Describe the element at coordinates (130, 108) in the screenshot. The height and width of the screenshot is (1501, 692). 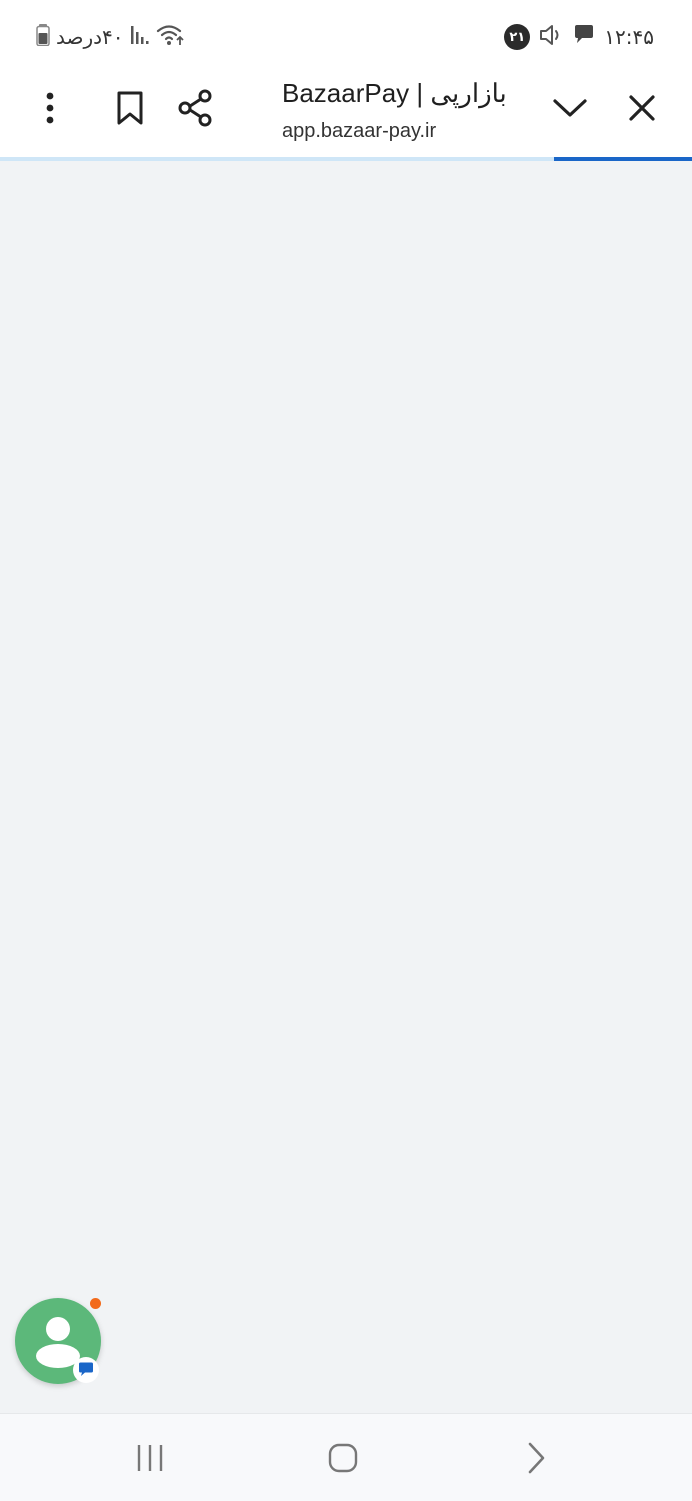
I see `bookmark-icon` at that location.